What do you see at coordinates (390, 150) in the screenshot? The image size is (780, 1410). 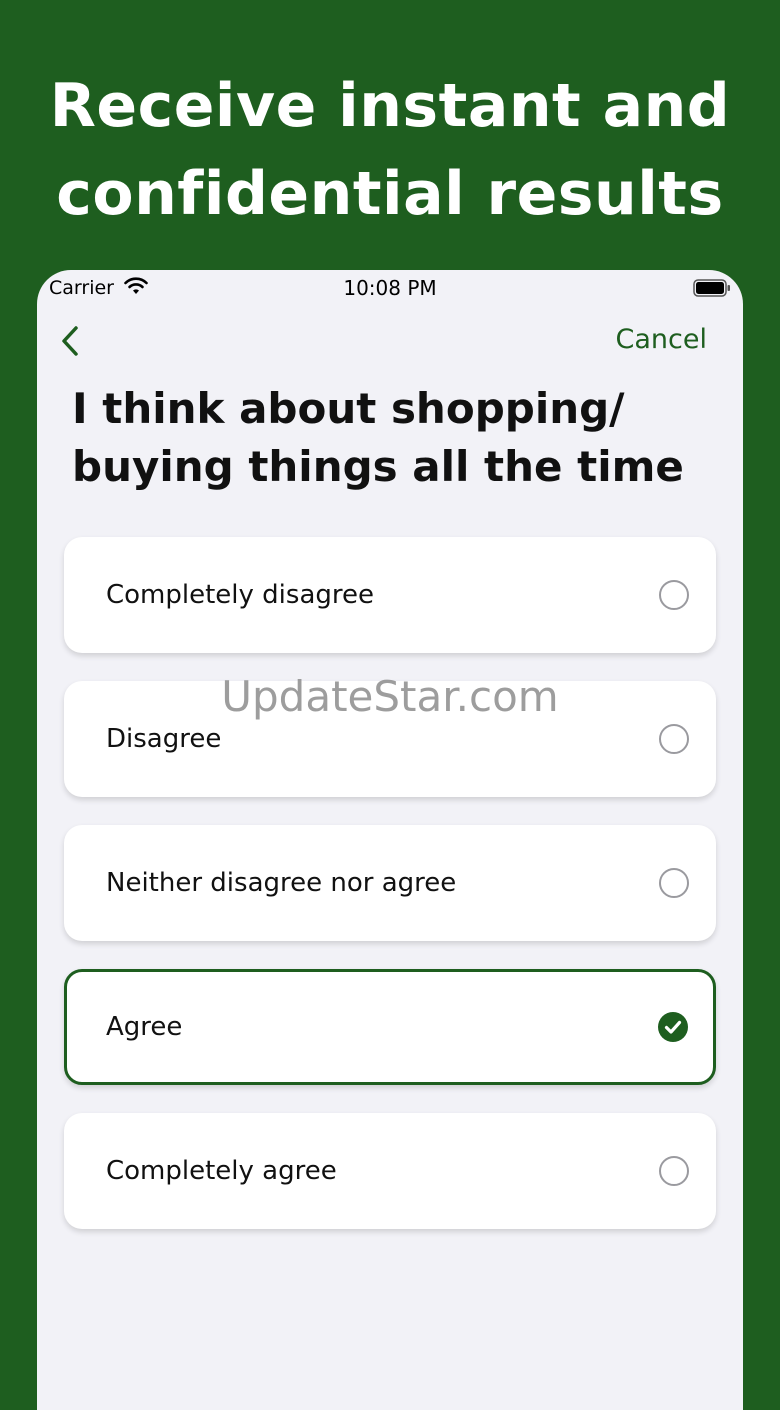 I see `promo-headline: Receive instant and confidential results` at bounding box center [390, 150].